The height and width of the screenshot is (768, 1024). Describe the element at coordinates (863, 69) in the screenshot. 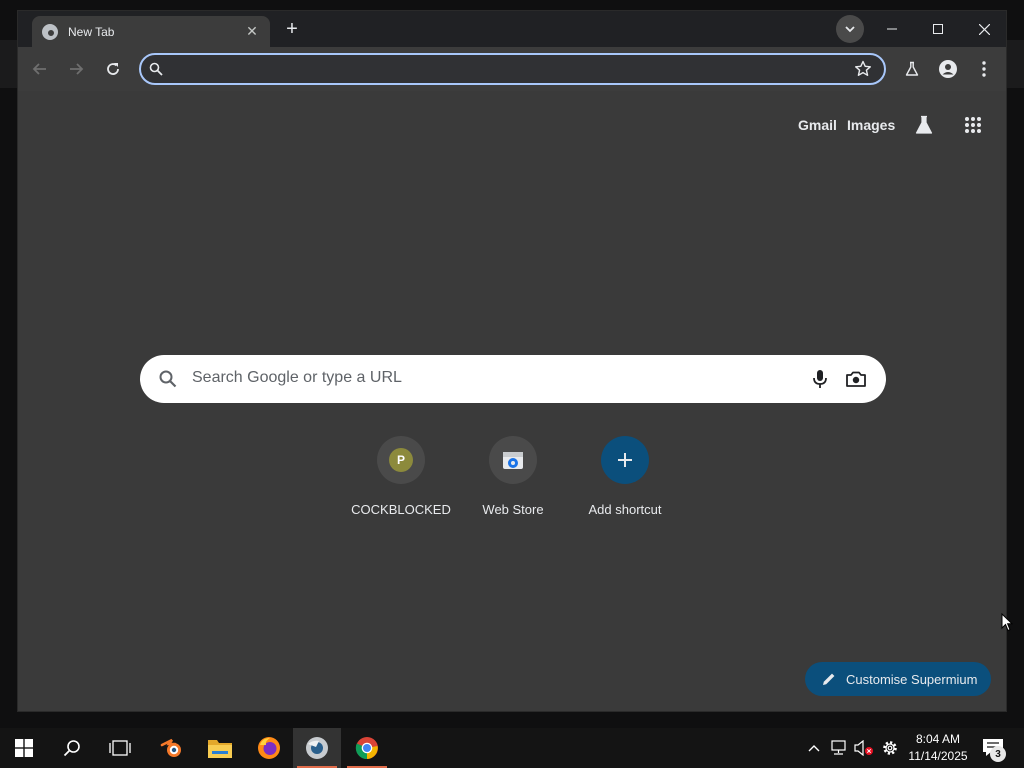

I see `bookmark-star-icon` at that location.